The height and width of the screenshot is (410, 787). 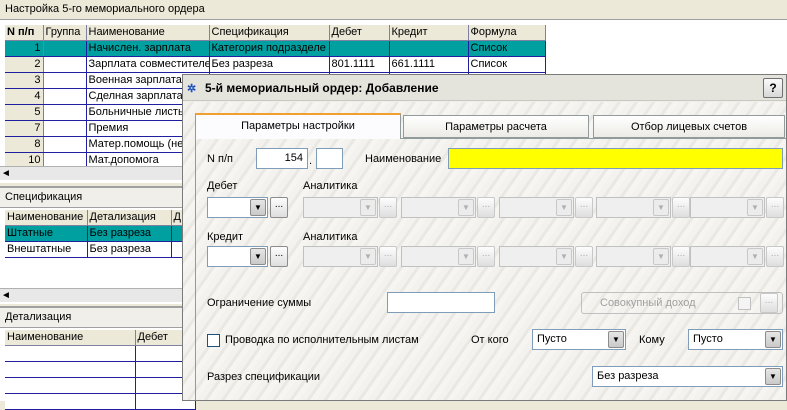 What do you see at coordinates (429, 33) in the screenshot?
I see `col-header-credit: Кредит` at bounding box center [429, 33].